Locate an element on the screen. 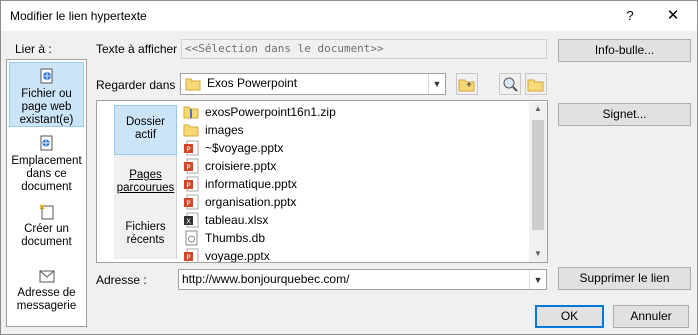 This screenshot has height=335, width=698. help-button: ? is located at coordinates (630, 16).